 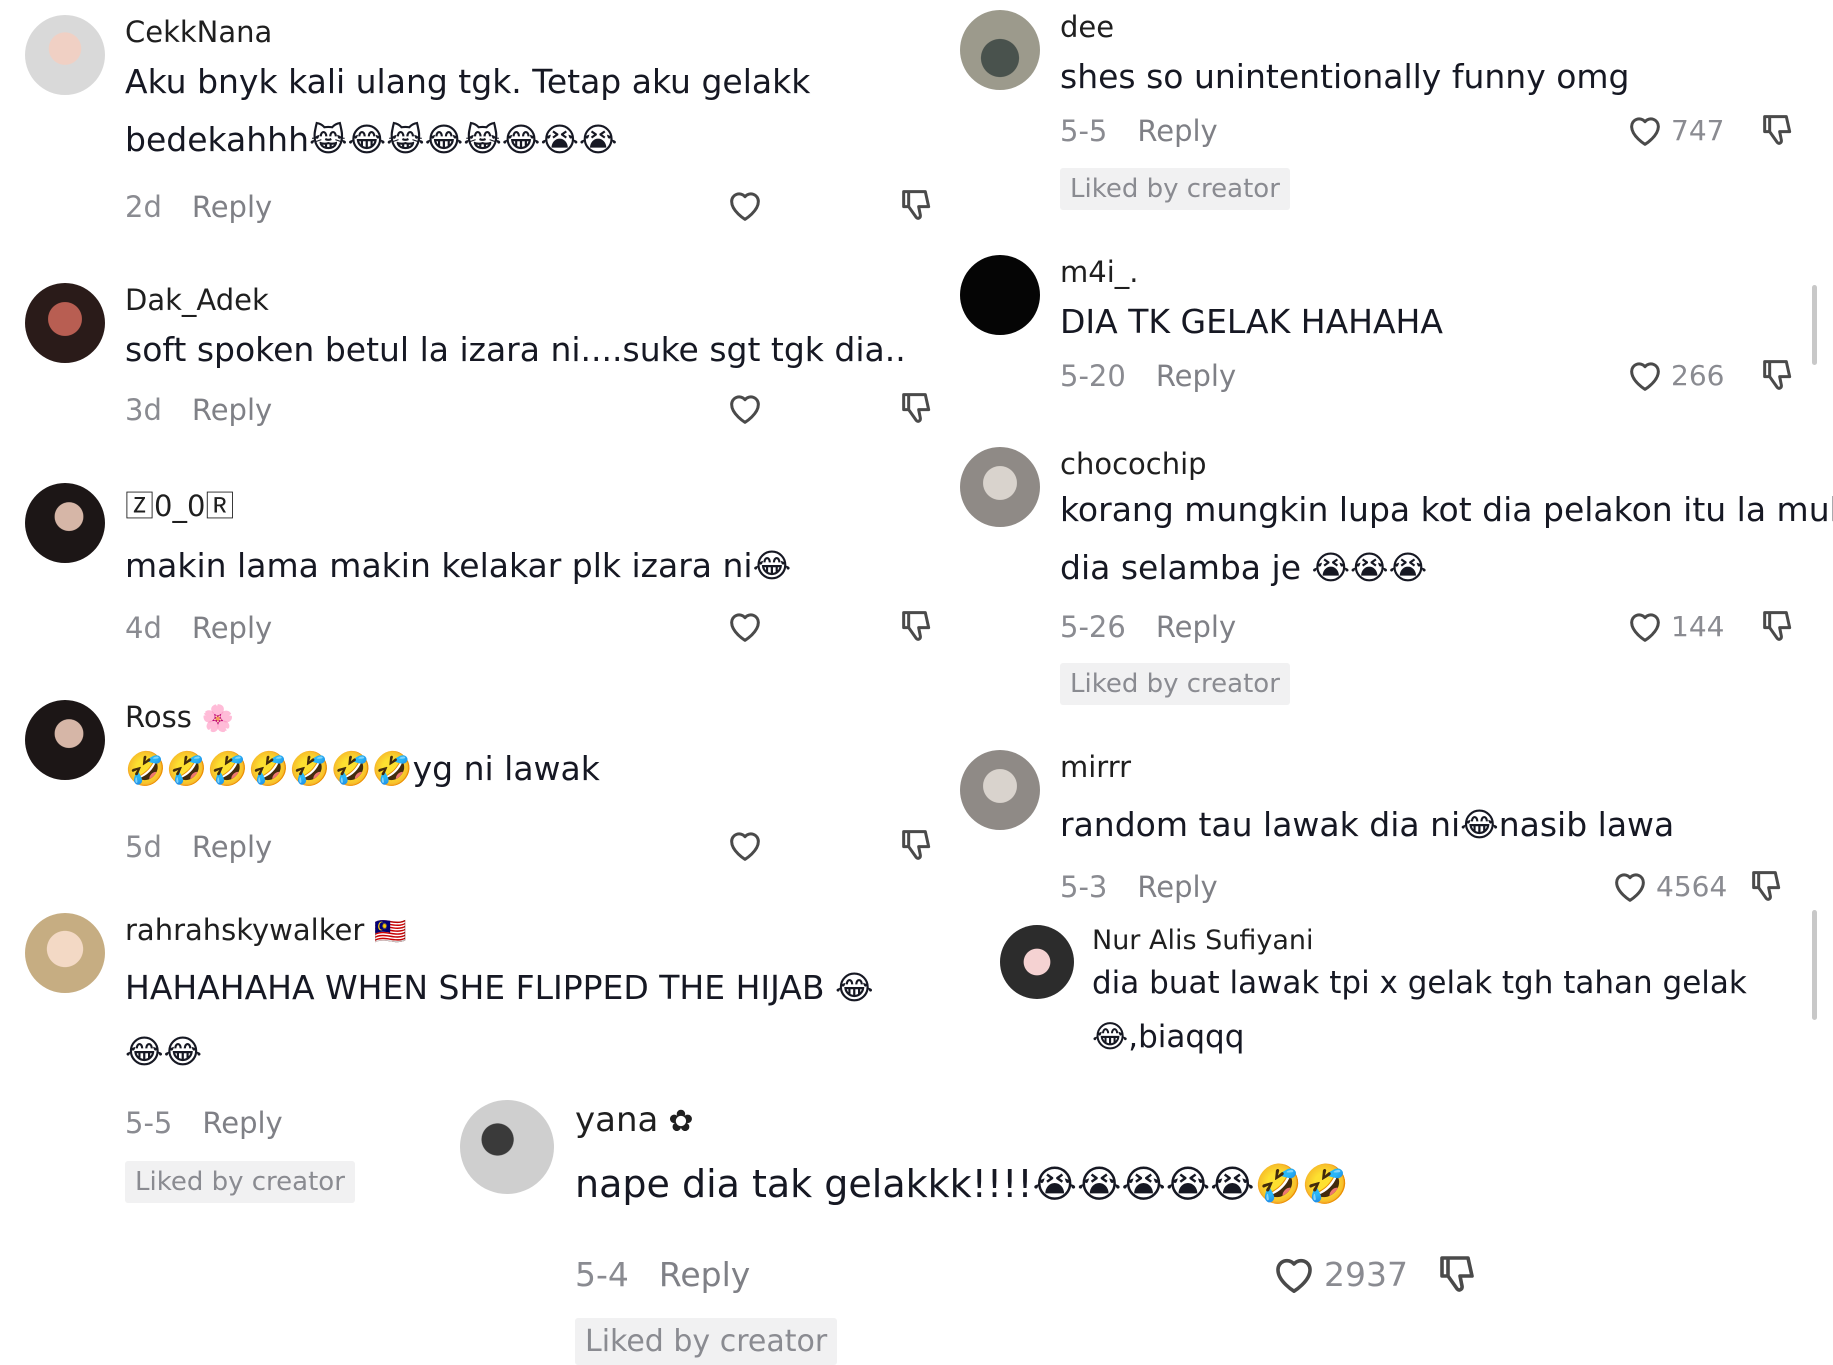 What do you see at coordinates (1148, 627) in the screenshot?
I see `comment-meta: 5-26 Reply` at bounding box center [1148, 627].